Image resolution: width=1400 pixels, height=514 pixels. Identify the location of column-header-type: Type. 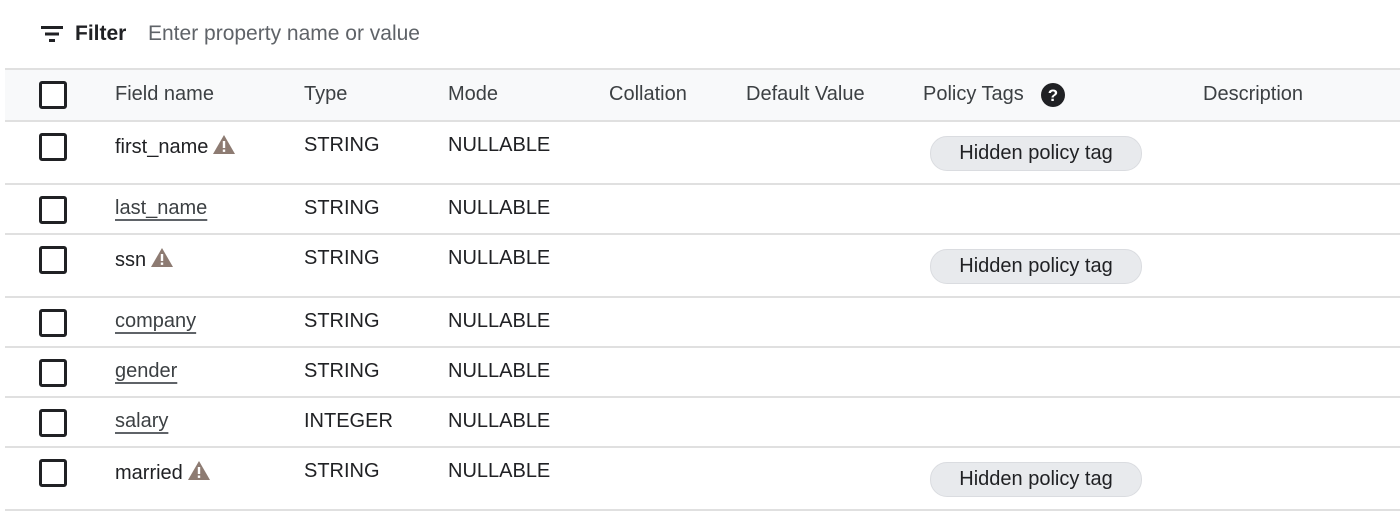
(325, 94).